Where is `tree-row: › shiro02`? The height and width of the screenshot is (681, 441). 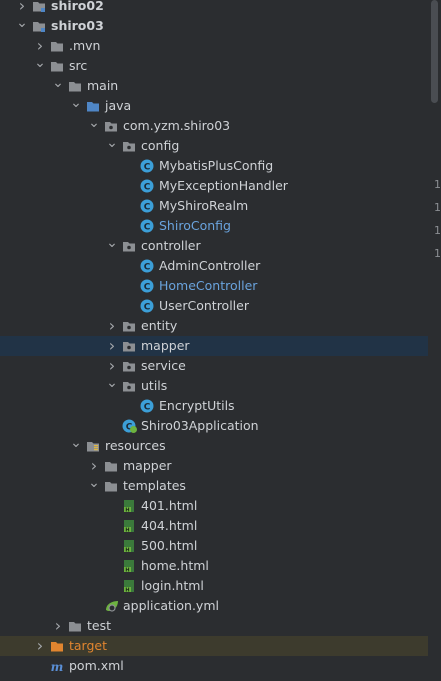 tree-row: › shiro02 is located at coordinates (214, 8).